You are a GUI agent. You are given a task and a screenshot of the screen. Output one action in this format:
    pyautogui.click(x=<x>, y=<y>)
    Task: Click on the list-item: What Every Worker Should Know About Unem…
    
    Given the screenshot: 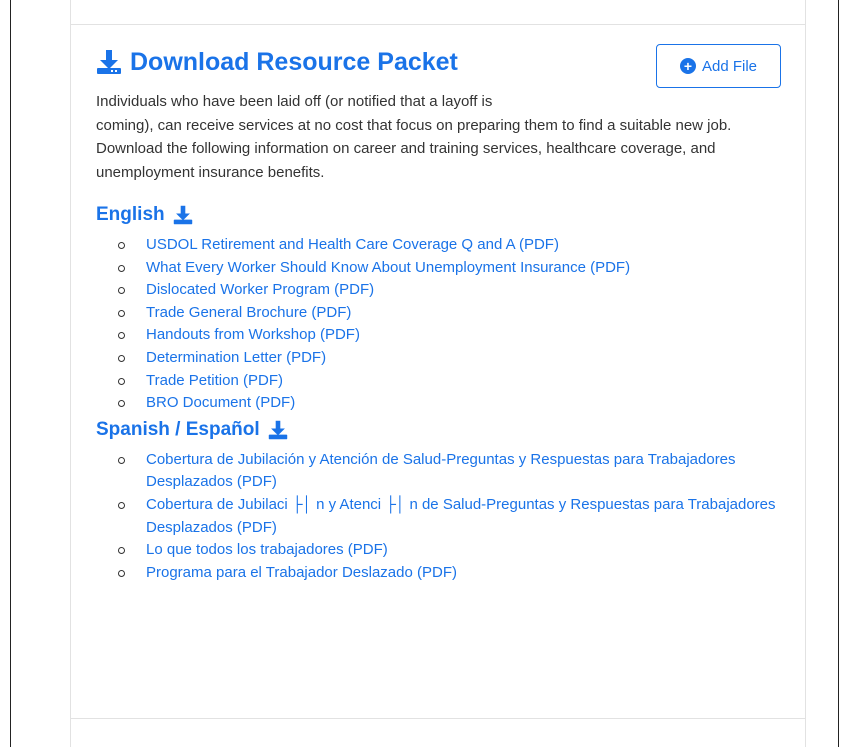 What is the action you would take?
    pyautogui.click(x=452, y=268)
    